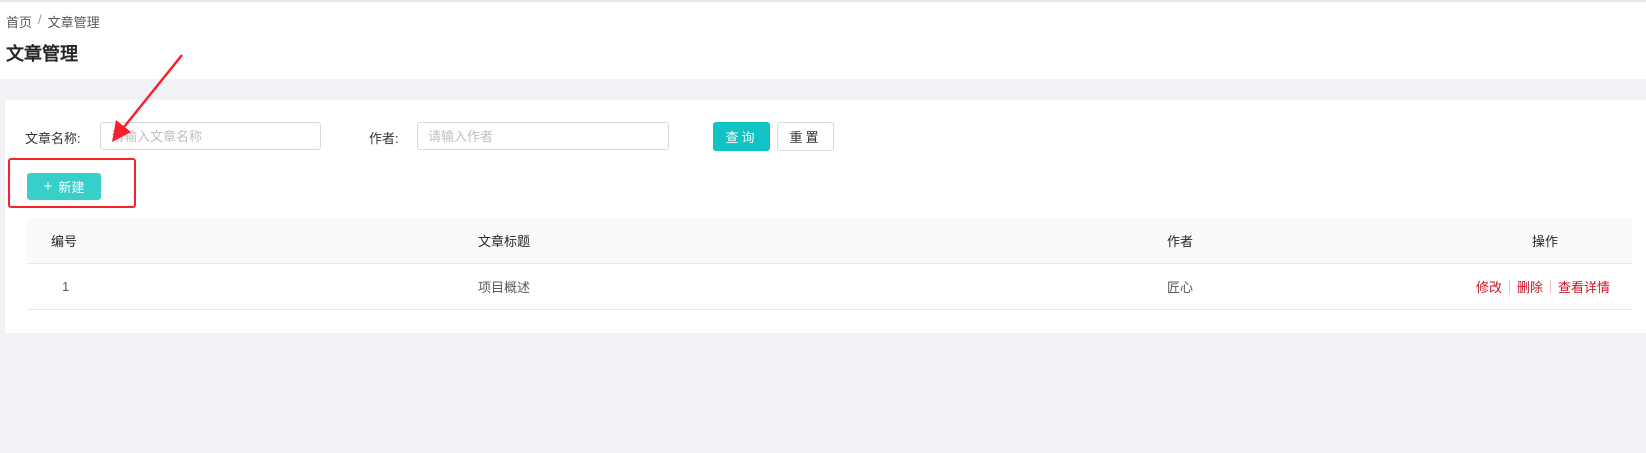 The width and height of the screenshot is (1646, 453). Describe the element at coordinates (53, 138) in the screenshot. I see `article-title-label: 文章名称:` at that location.